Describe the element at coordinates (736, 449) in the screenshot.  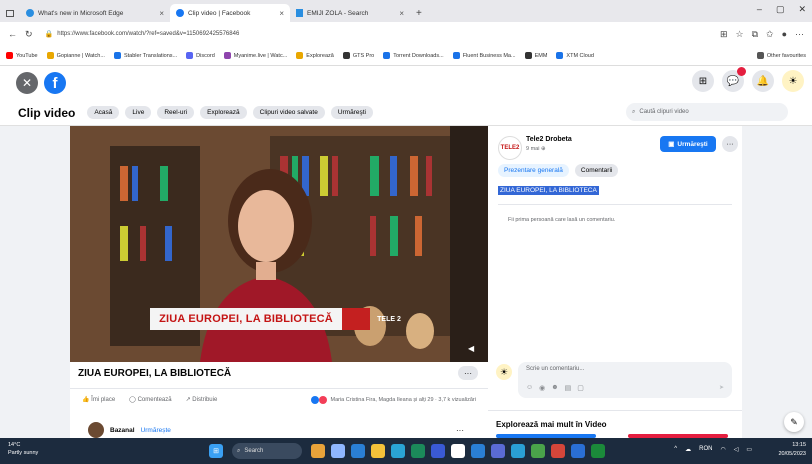
I see `volume-icon: ◁` at that location.